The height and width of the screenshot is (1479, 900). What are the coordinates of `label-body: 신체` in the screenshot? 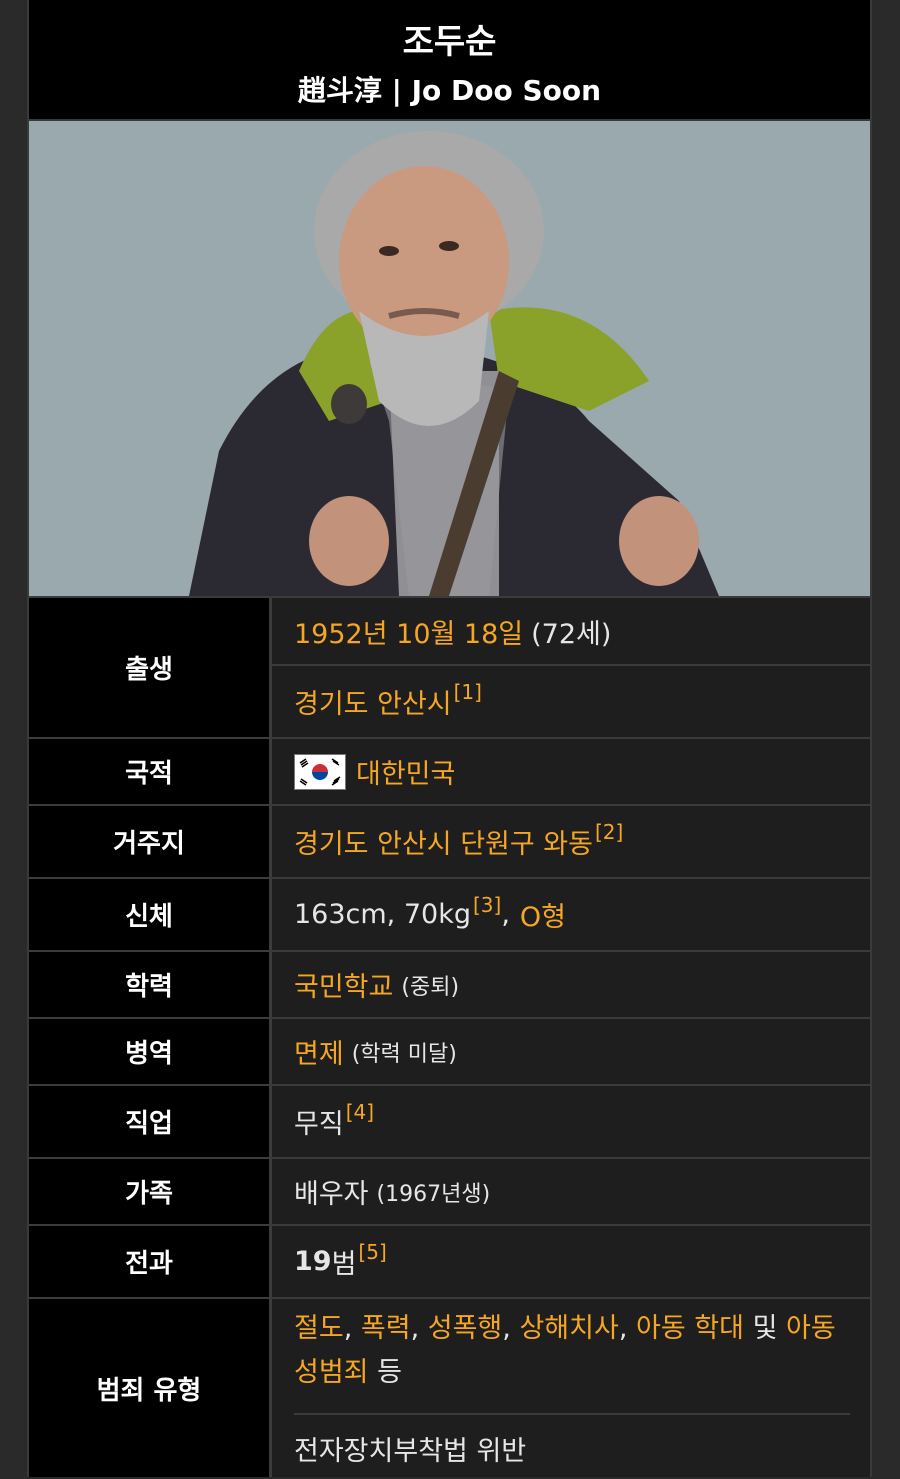 It's located at (150, 914).